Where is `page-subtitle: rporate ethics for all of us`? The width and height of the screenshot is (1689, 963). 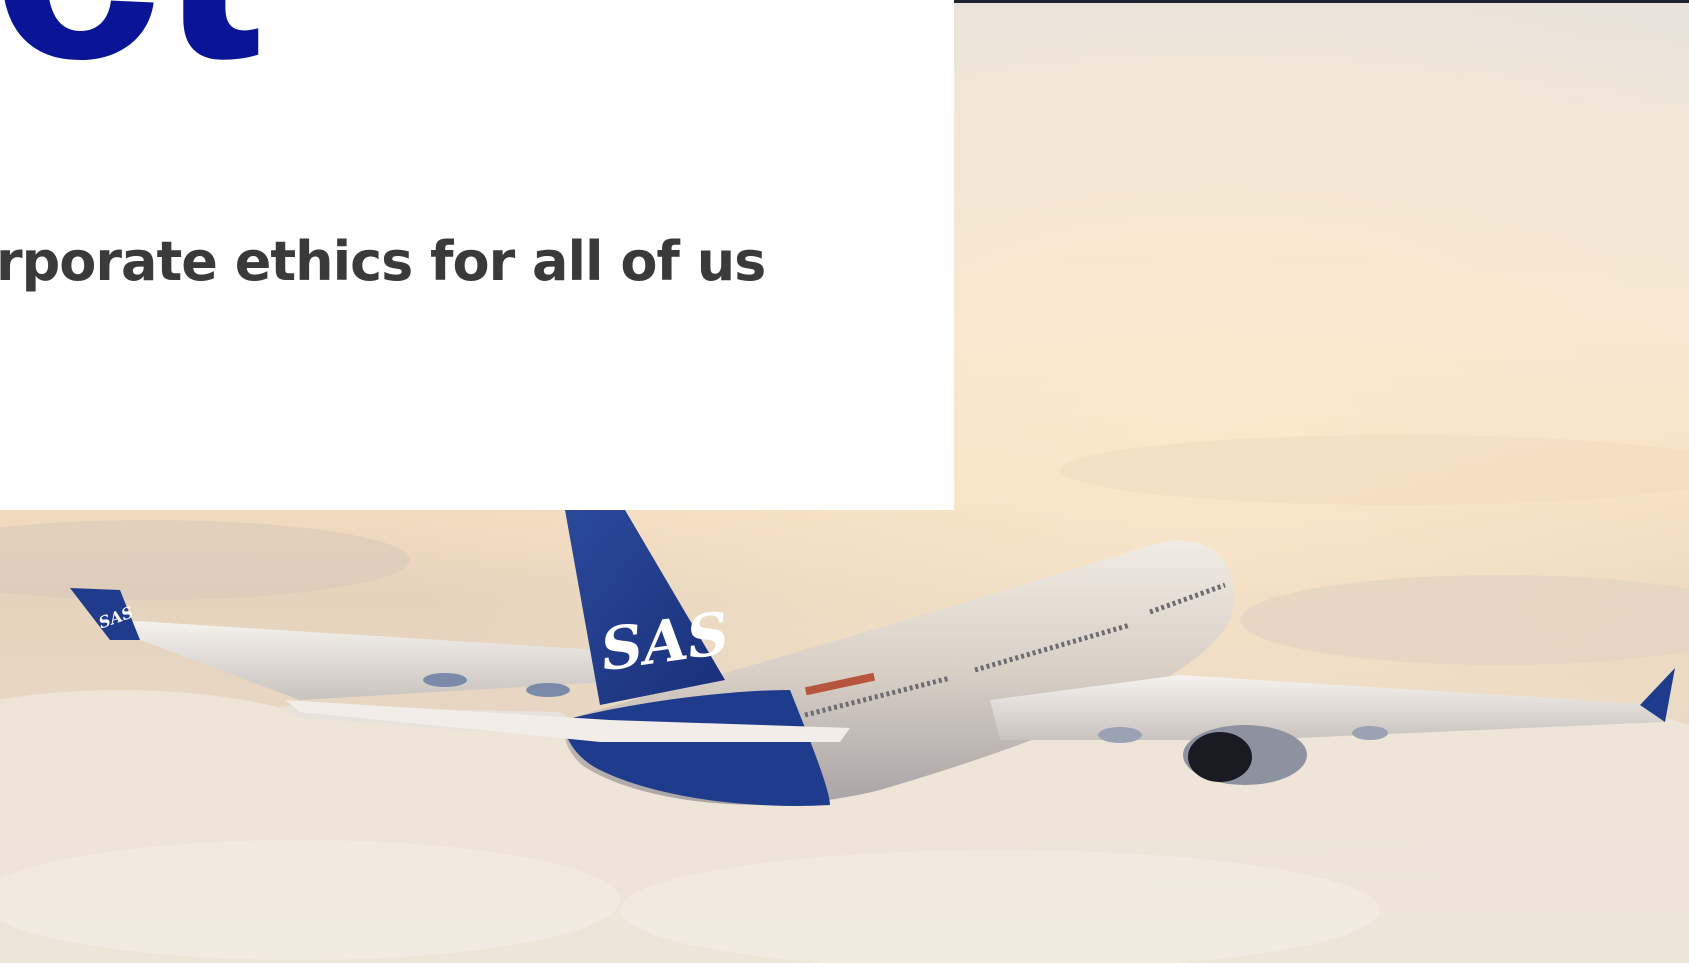 page-subtitle: rporate ethics for all of us is located at coordinates (383, 261).